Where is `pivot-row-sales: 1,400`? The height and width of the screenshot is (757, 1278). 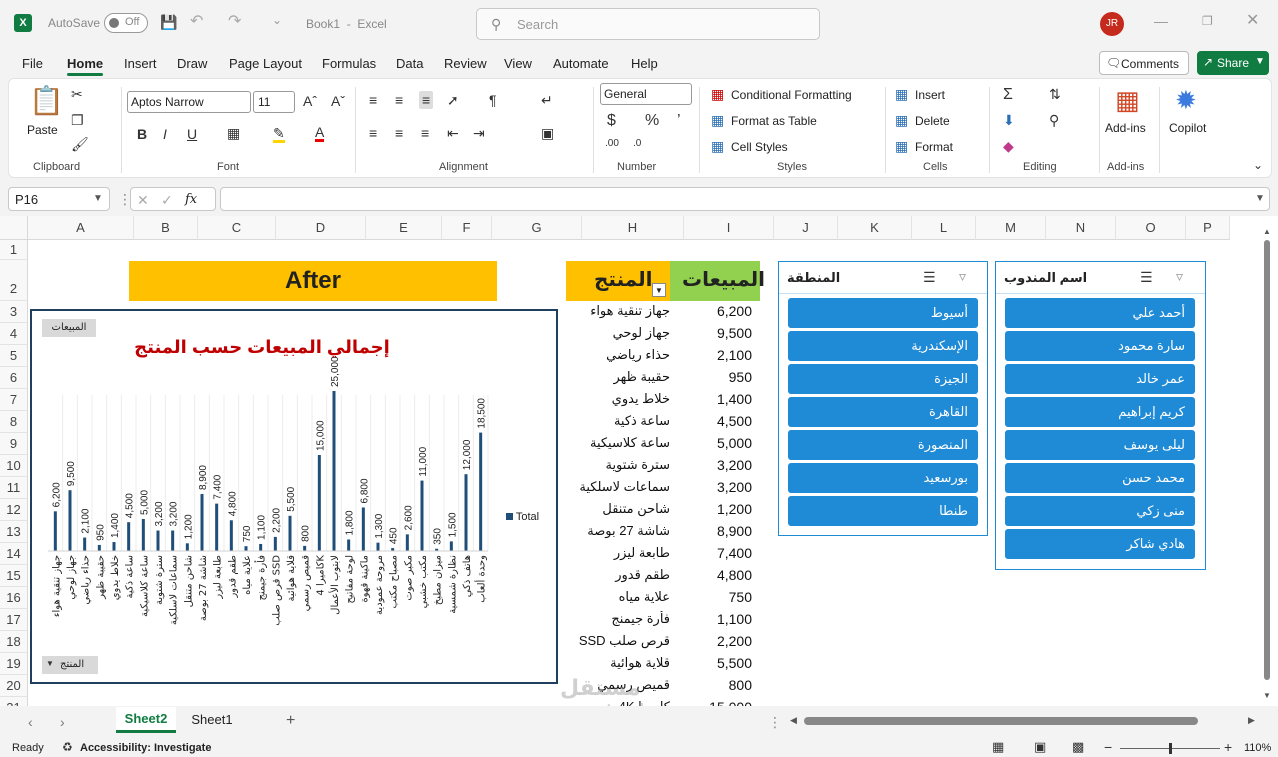 pivot-row-sales: 1,400 is located at coordinates (716, 399).